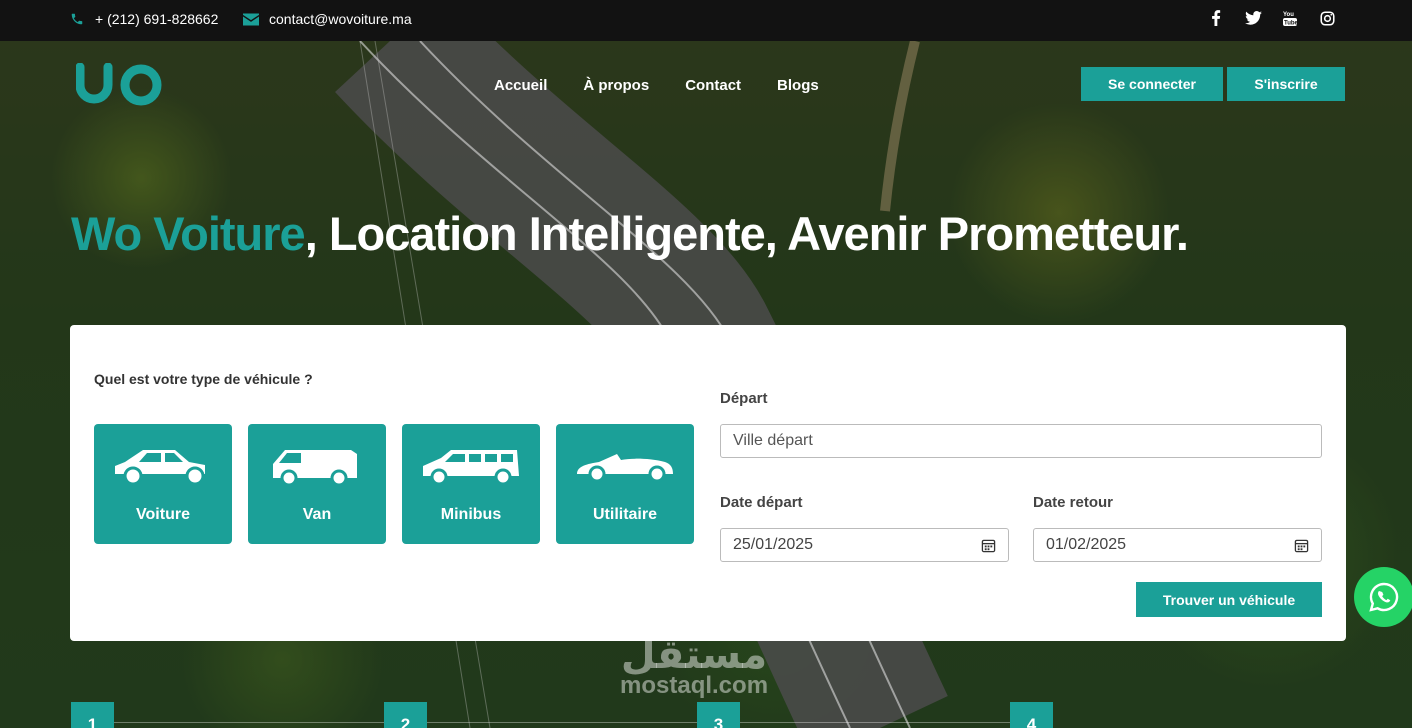  What do you see at coordinates (1031, 715) in the screenshot?
I see `step-4: 4` at bounding box center [1031, 715].